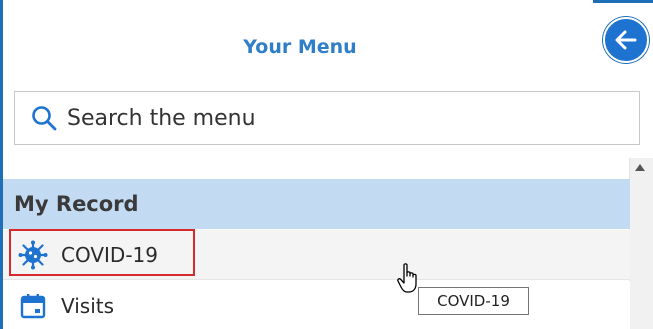 This screenshot has height=329, width=653. Describe the element at coordinates (641, 243) in the screenshot. I see `scrollbar` at that location.